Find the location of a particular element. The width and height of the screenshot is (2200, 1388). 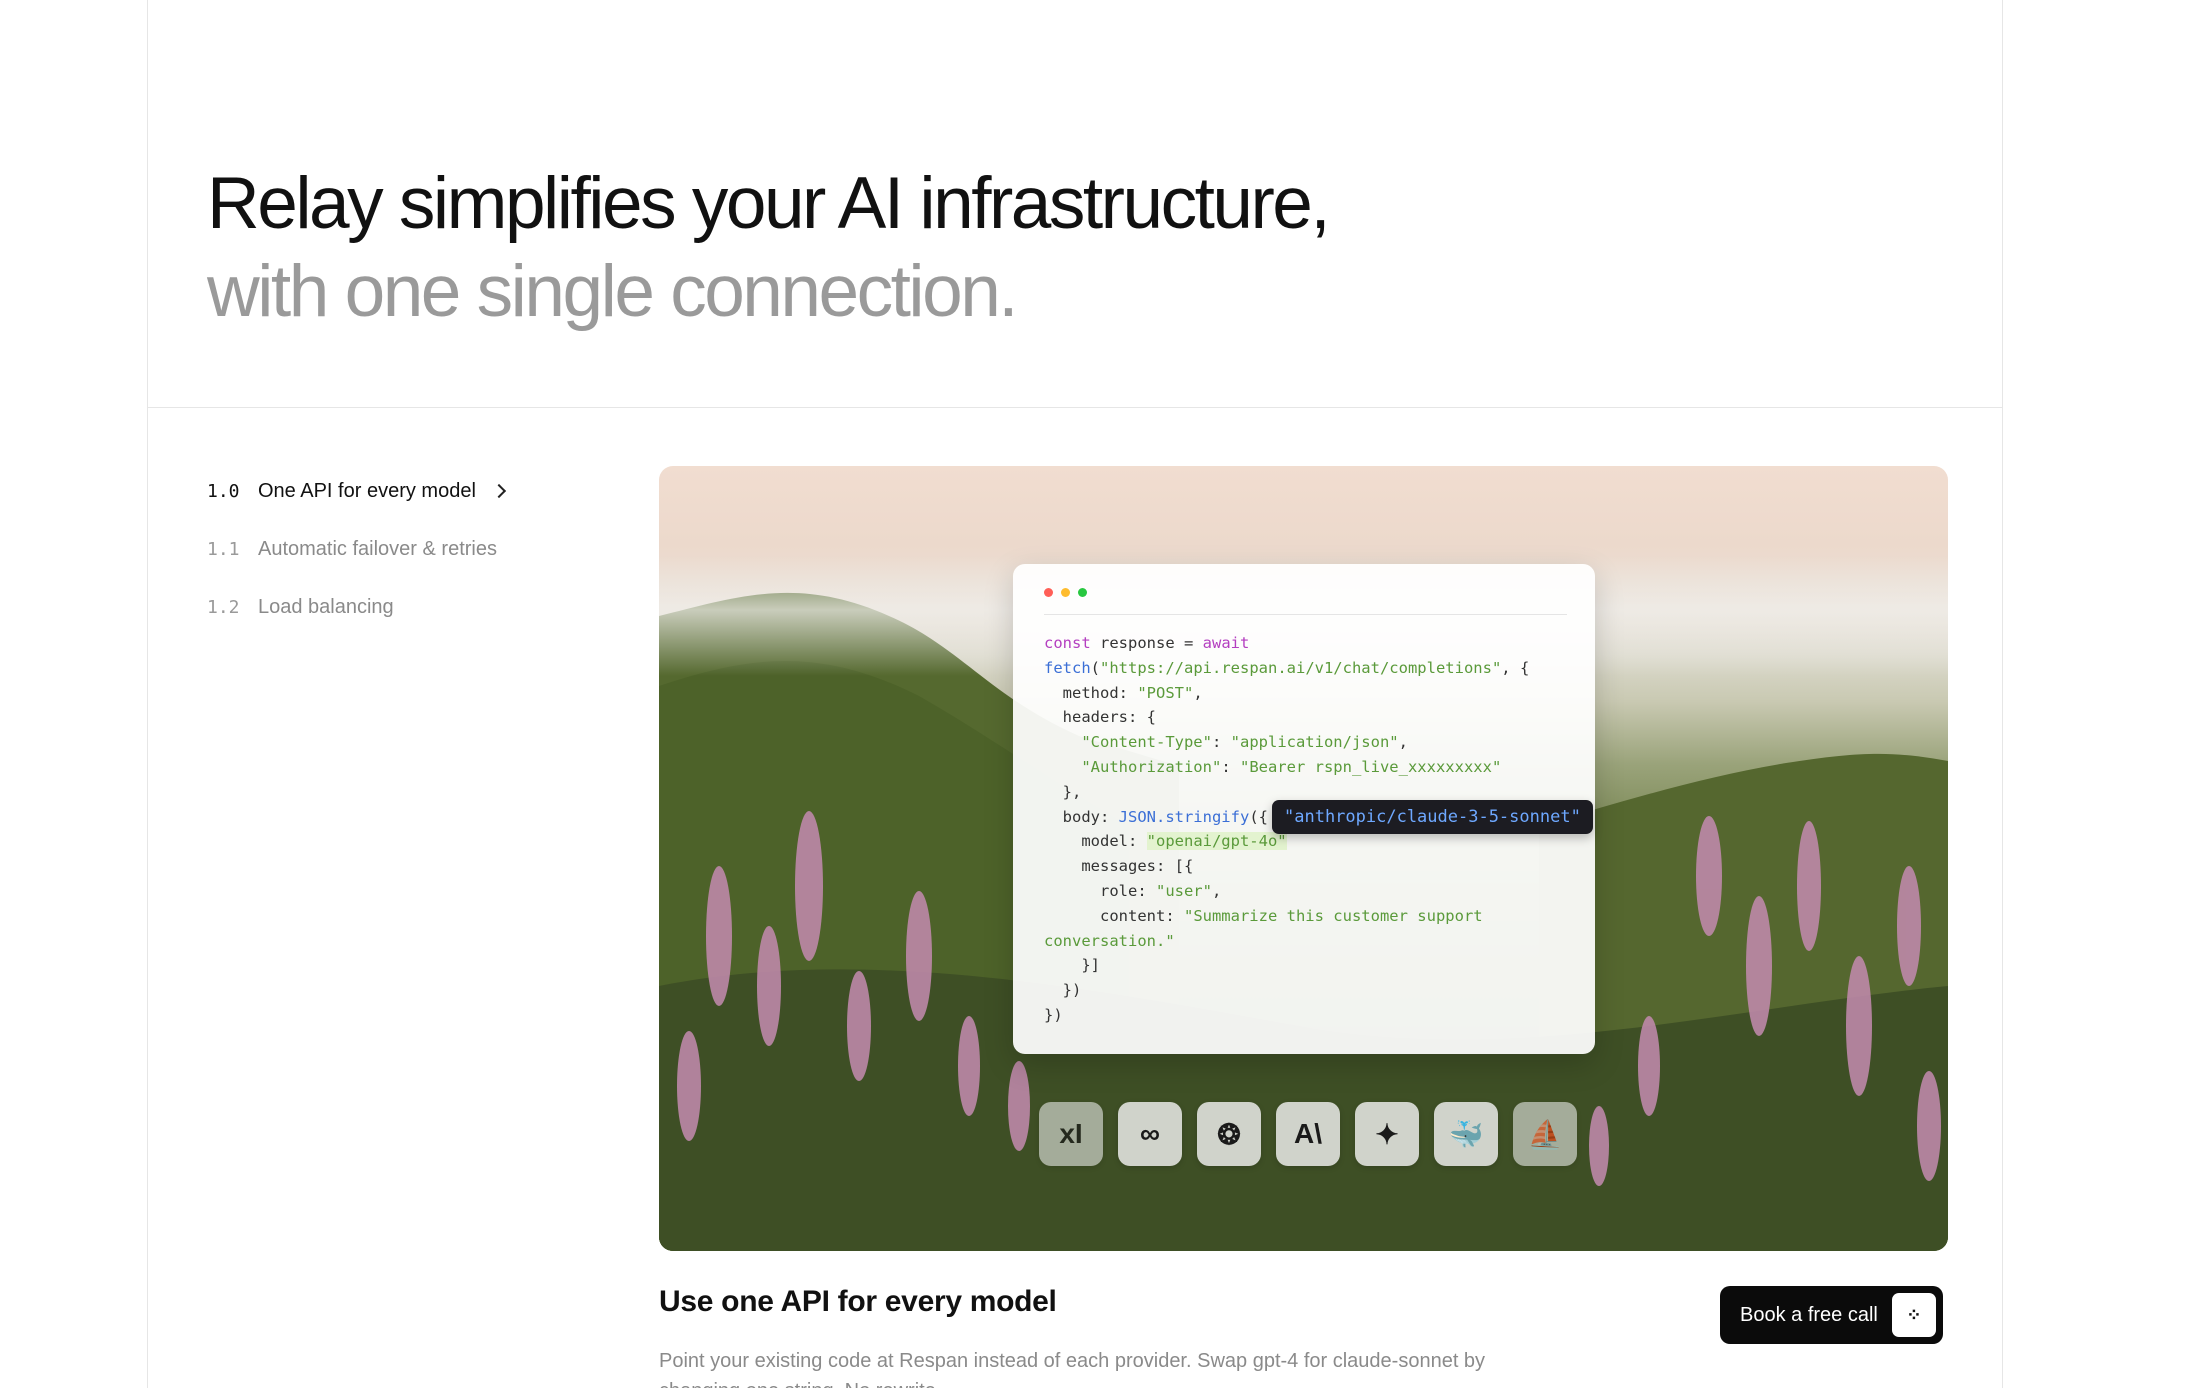

step-one-api: 1.0 One API for every model is located at coordinates (356, 491).